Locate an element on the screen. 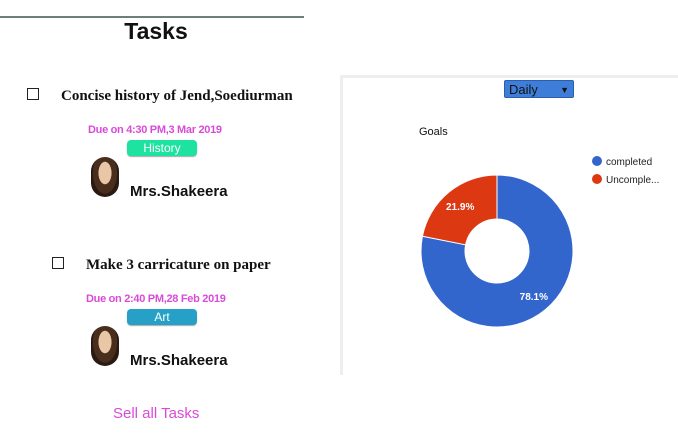 This screenshot has height=438, width=678. chart-title: Goals is located at coordinates (433, 132).